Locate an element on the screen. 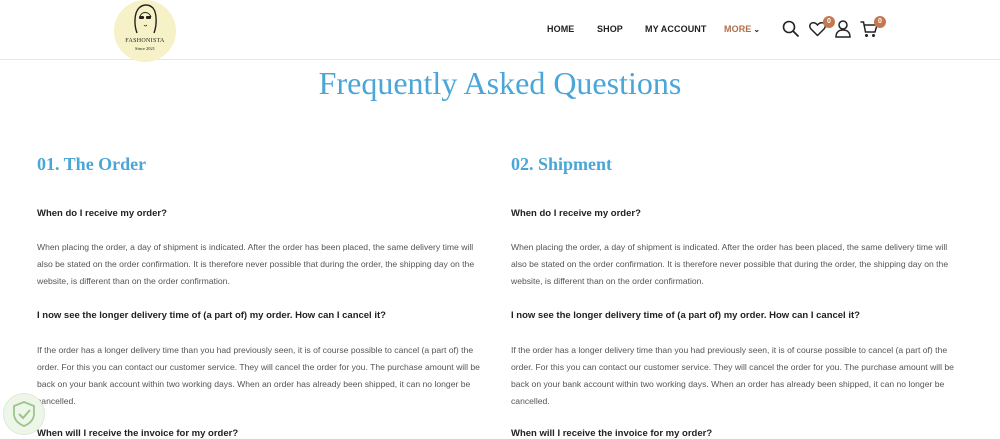 The height and width of the screenshot is (439, 1000). logo-name: FASHONISTA is located at coordinates (145, 41).